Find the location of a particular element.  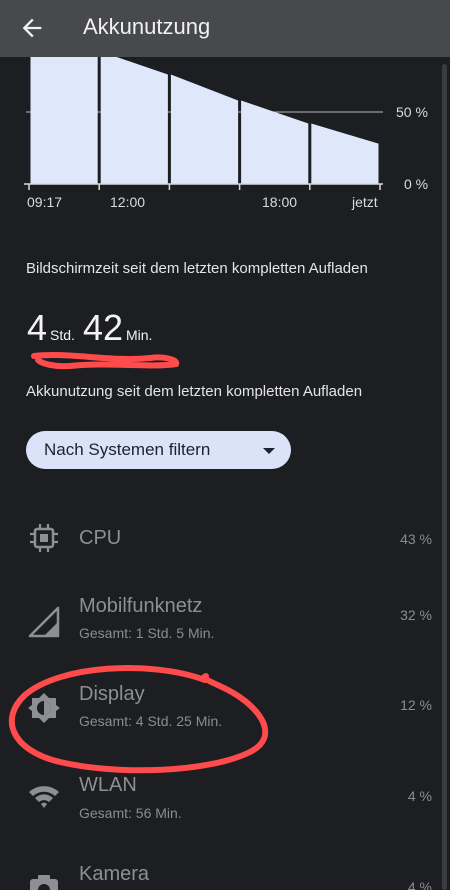

usage-item-cpu: CPU 43 % is located at coordinates (225, 542).